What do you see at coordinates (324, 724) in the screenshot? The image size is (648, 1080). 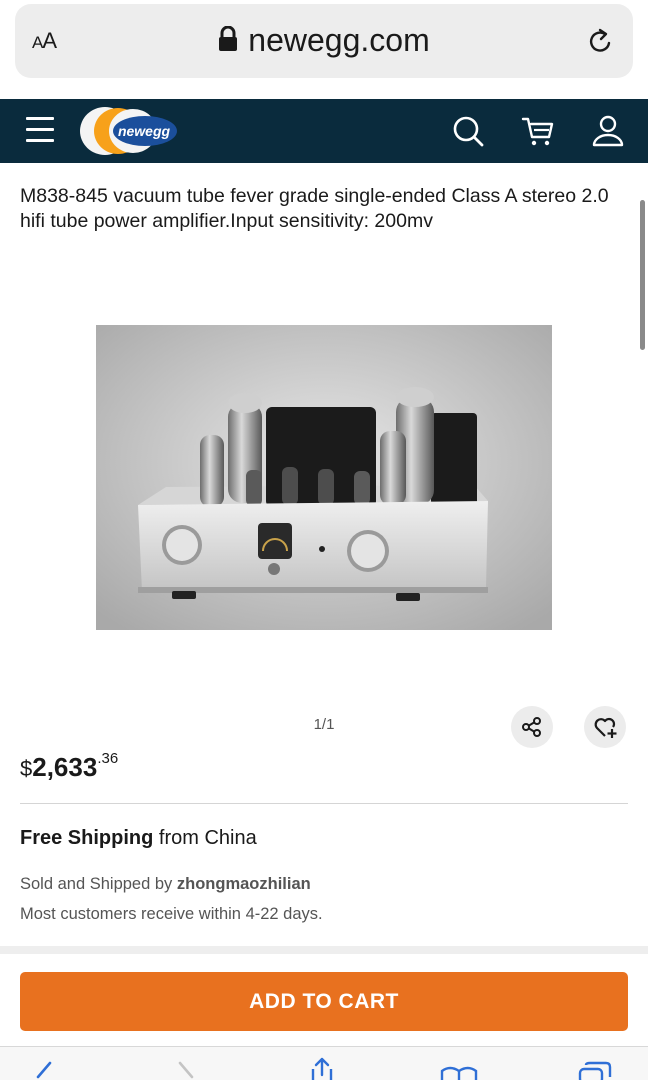 I see `image-counter: 1/1` at bounding box center [324, 724].